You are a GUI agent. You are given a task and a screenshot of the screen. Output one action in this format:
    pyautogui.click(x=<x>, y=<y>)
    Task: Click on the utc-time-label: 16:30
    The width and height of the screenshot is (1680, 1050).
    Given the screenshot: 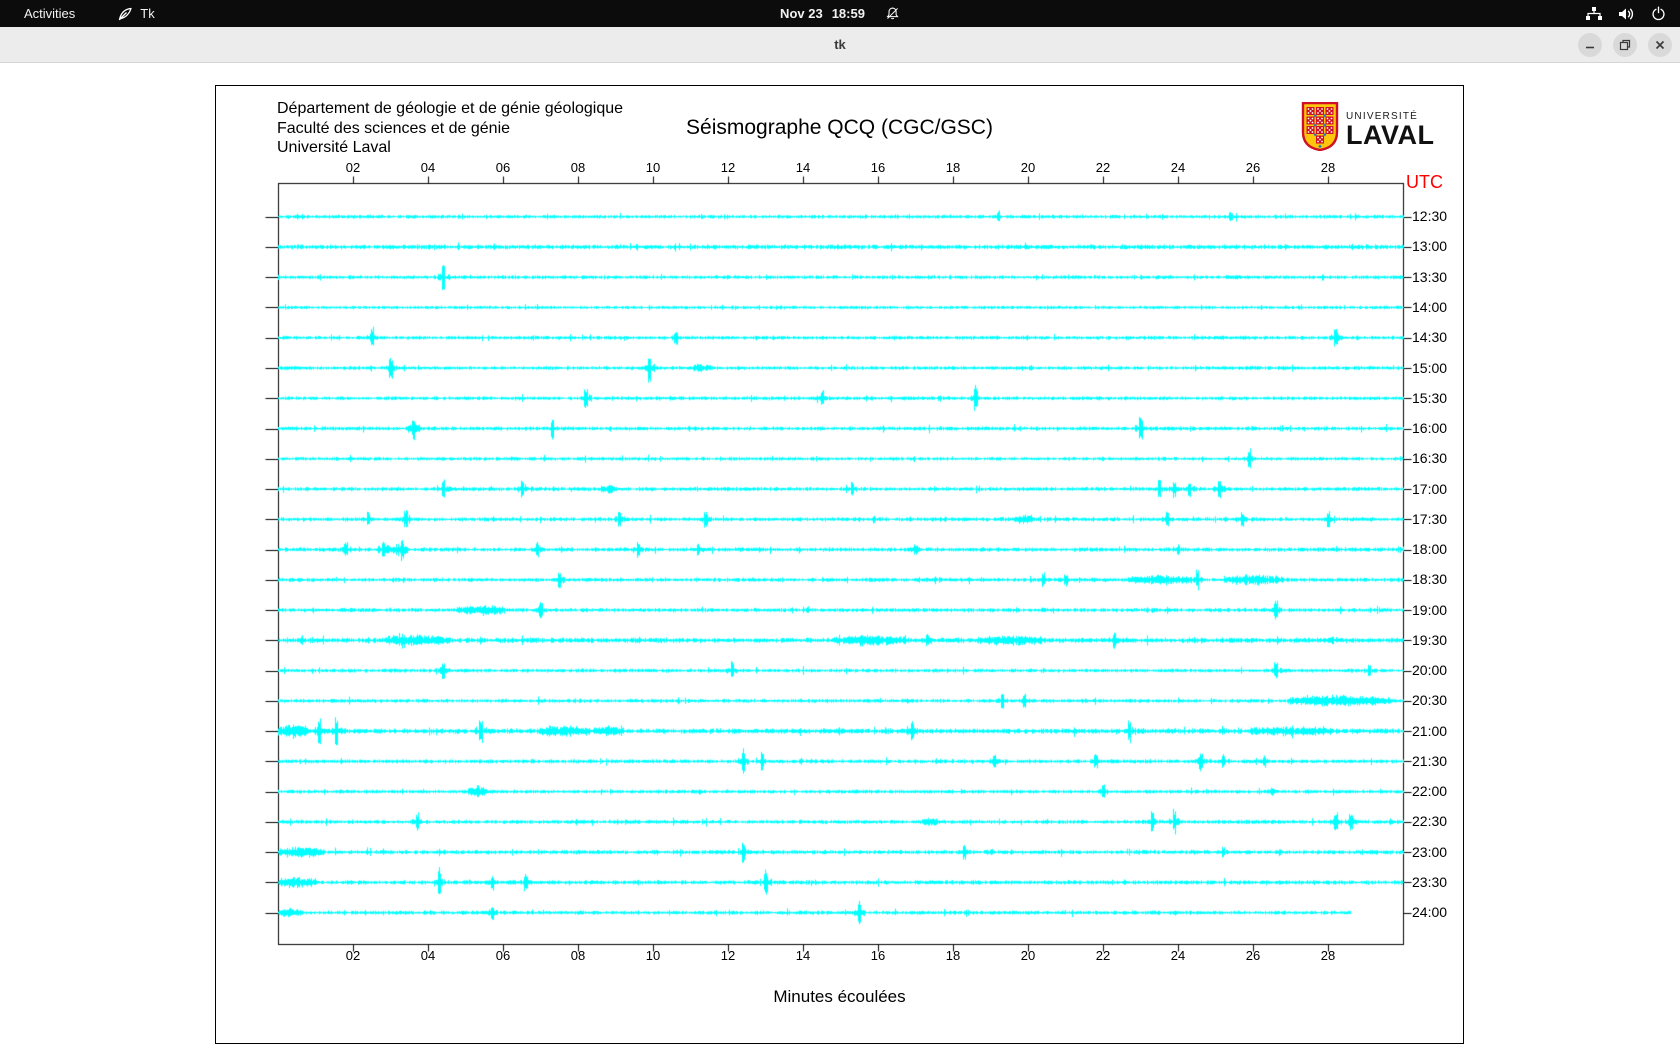 What is the action you would take?
    pyautogui.click(x=1430, y=458)
    